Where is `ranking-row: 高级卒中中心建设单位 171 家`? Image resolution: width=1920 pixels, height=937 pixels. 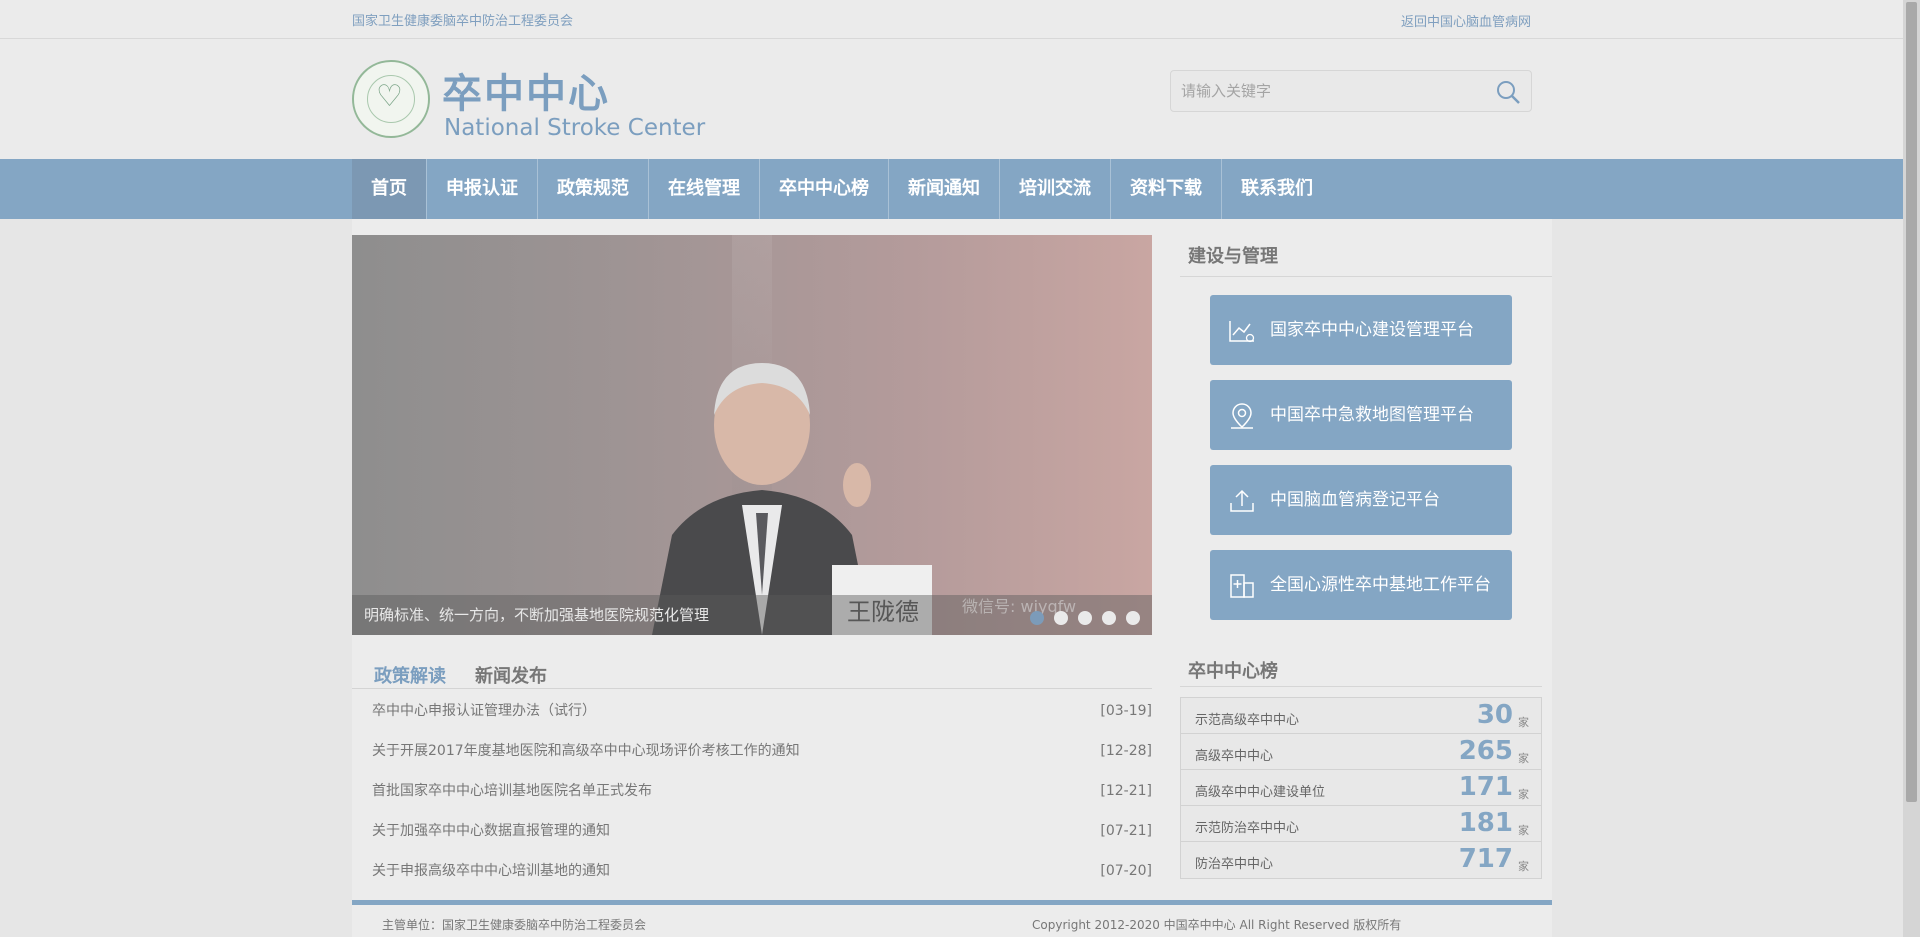
ranking-row: 高级卒中中心建设单位 171 家 is located at coordinates (1361, 788).